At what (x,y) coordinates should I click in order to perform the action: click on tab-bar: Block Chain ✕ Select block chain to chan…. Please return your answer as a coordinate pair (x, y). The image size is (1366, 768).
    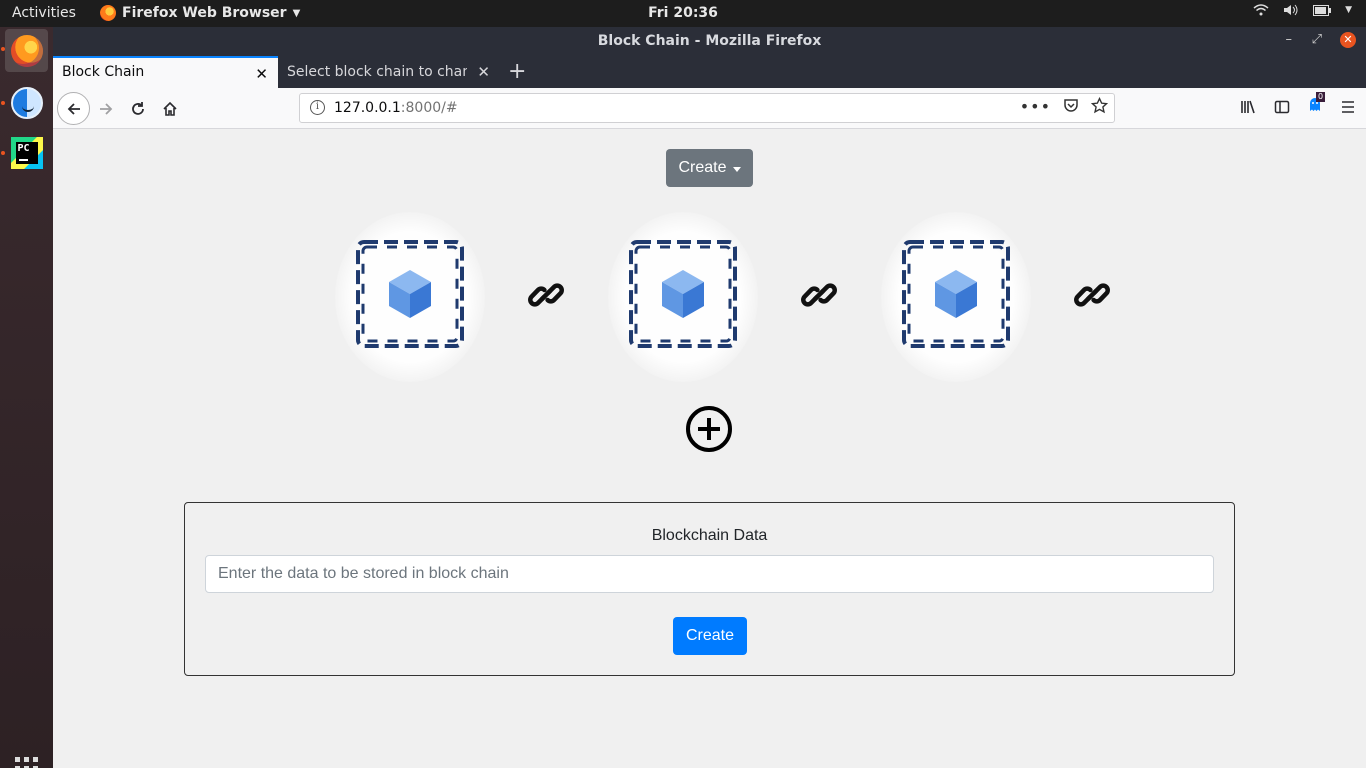
    Looking at the image, I should click on (709, 72).